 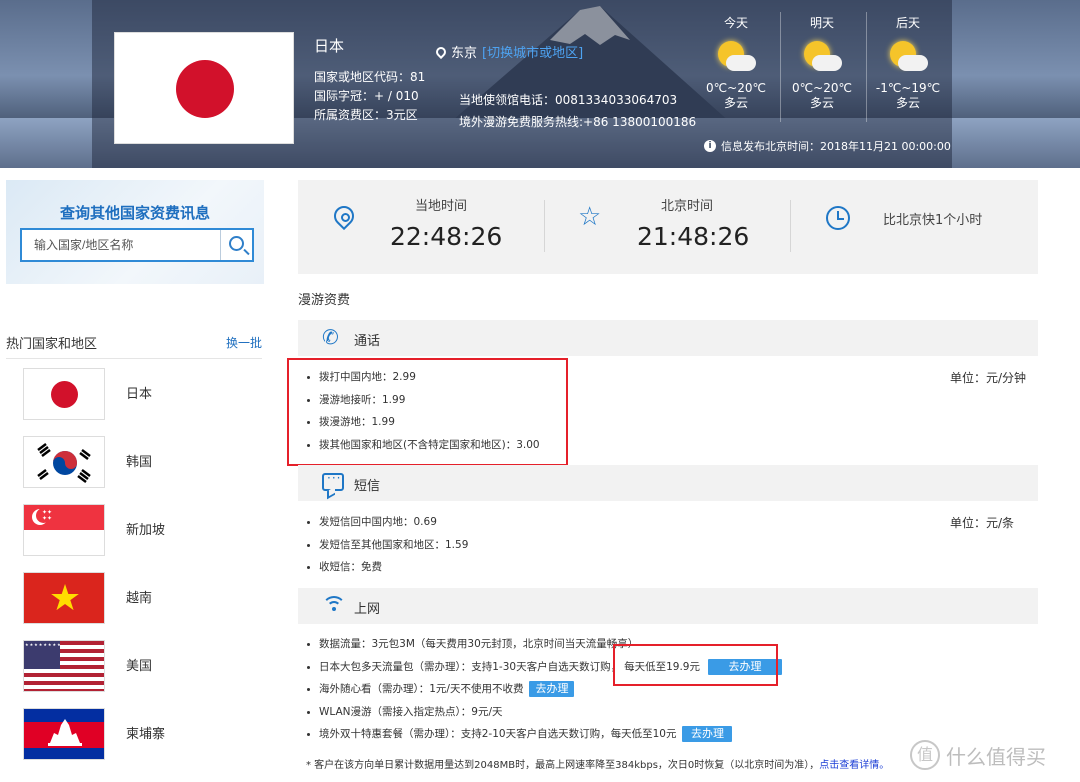 I want to click on sms-label: 短信, so click(x=367, y=486).